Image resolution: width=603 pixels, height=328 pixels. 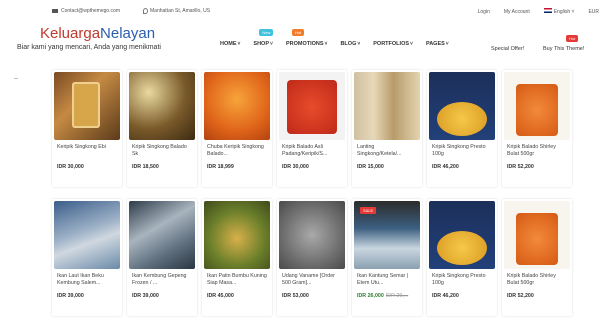 I want to click on product-price: IDR 45,000, so click(x=220, y=296).